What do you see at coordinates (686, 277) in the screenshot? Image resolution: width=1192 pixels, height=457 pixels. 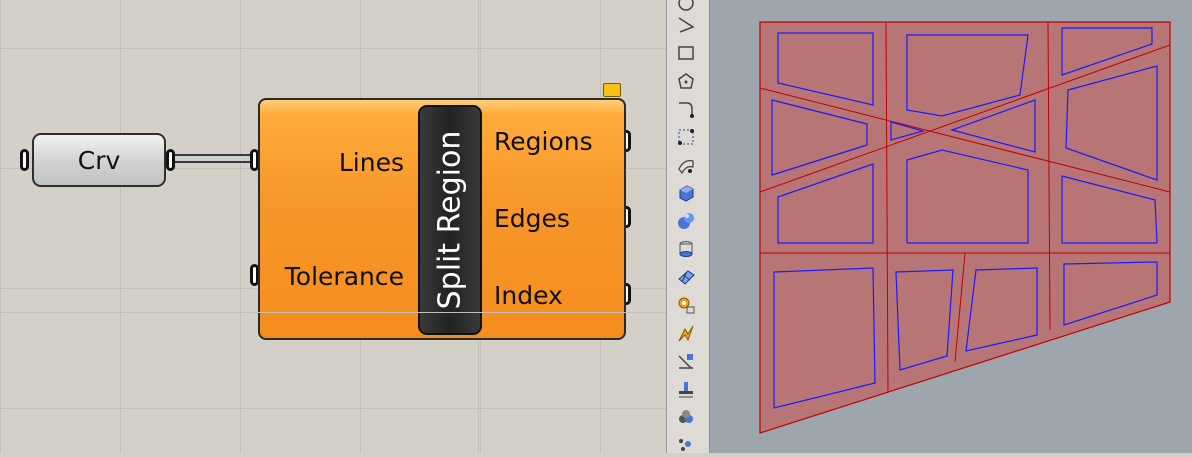 I see `mesh-surface-icon` at bounding box center [686, 277].